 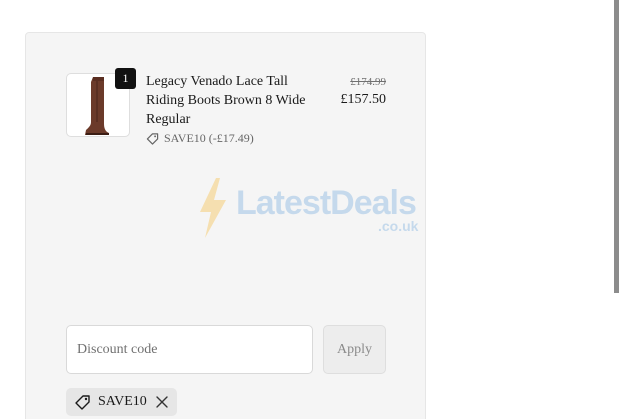 I want to click on discounted-price: £157.50, so click(x=363, y=99).